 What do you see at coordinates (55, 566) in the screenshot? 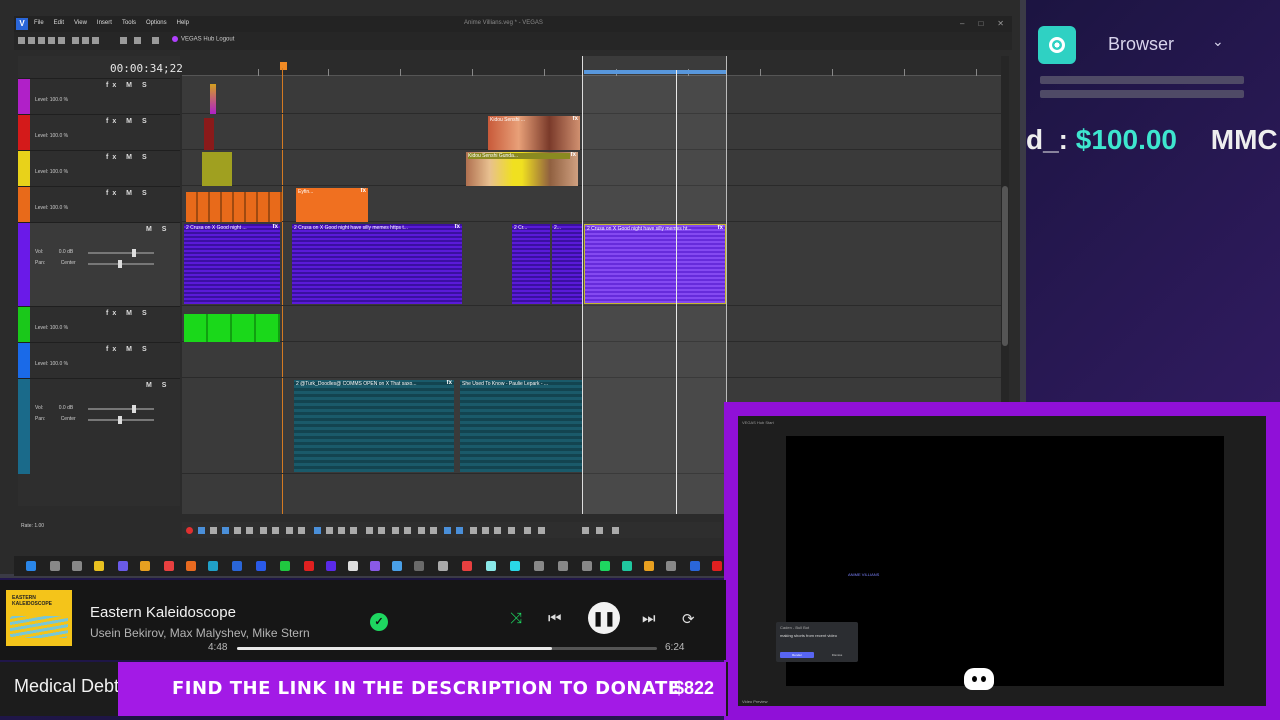
I see `search-icon` at bounding box center [55, 566].